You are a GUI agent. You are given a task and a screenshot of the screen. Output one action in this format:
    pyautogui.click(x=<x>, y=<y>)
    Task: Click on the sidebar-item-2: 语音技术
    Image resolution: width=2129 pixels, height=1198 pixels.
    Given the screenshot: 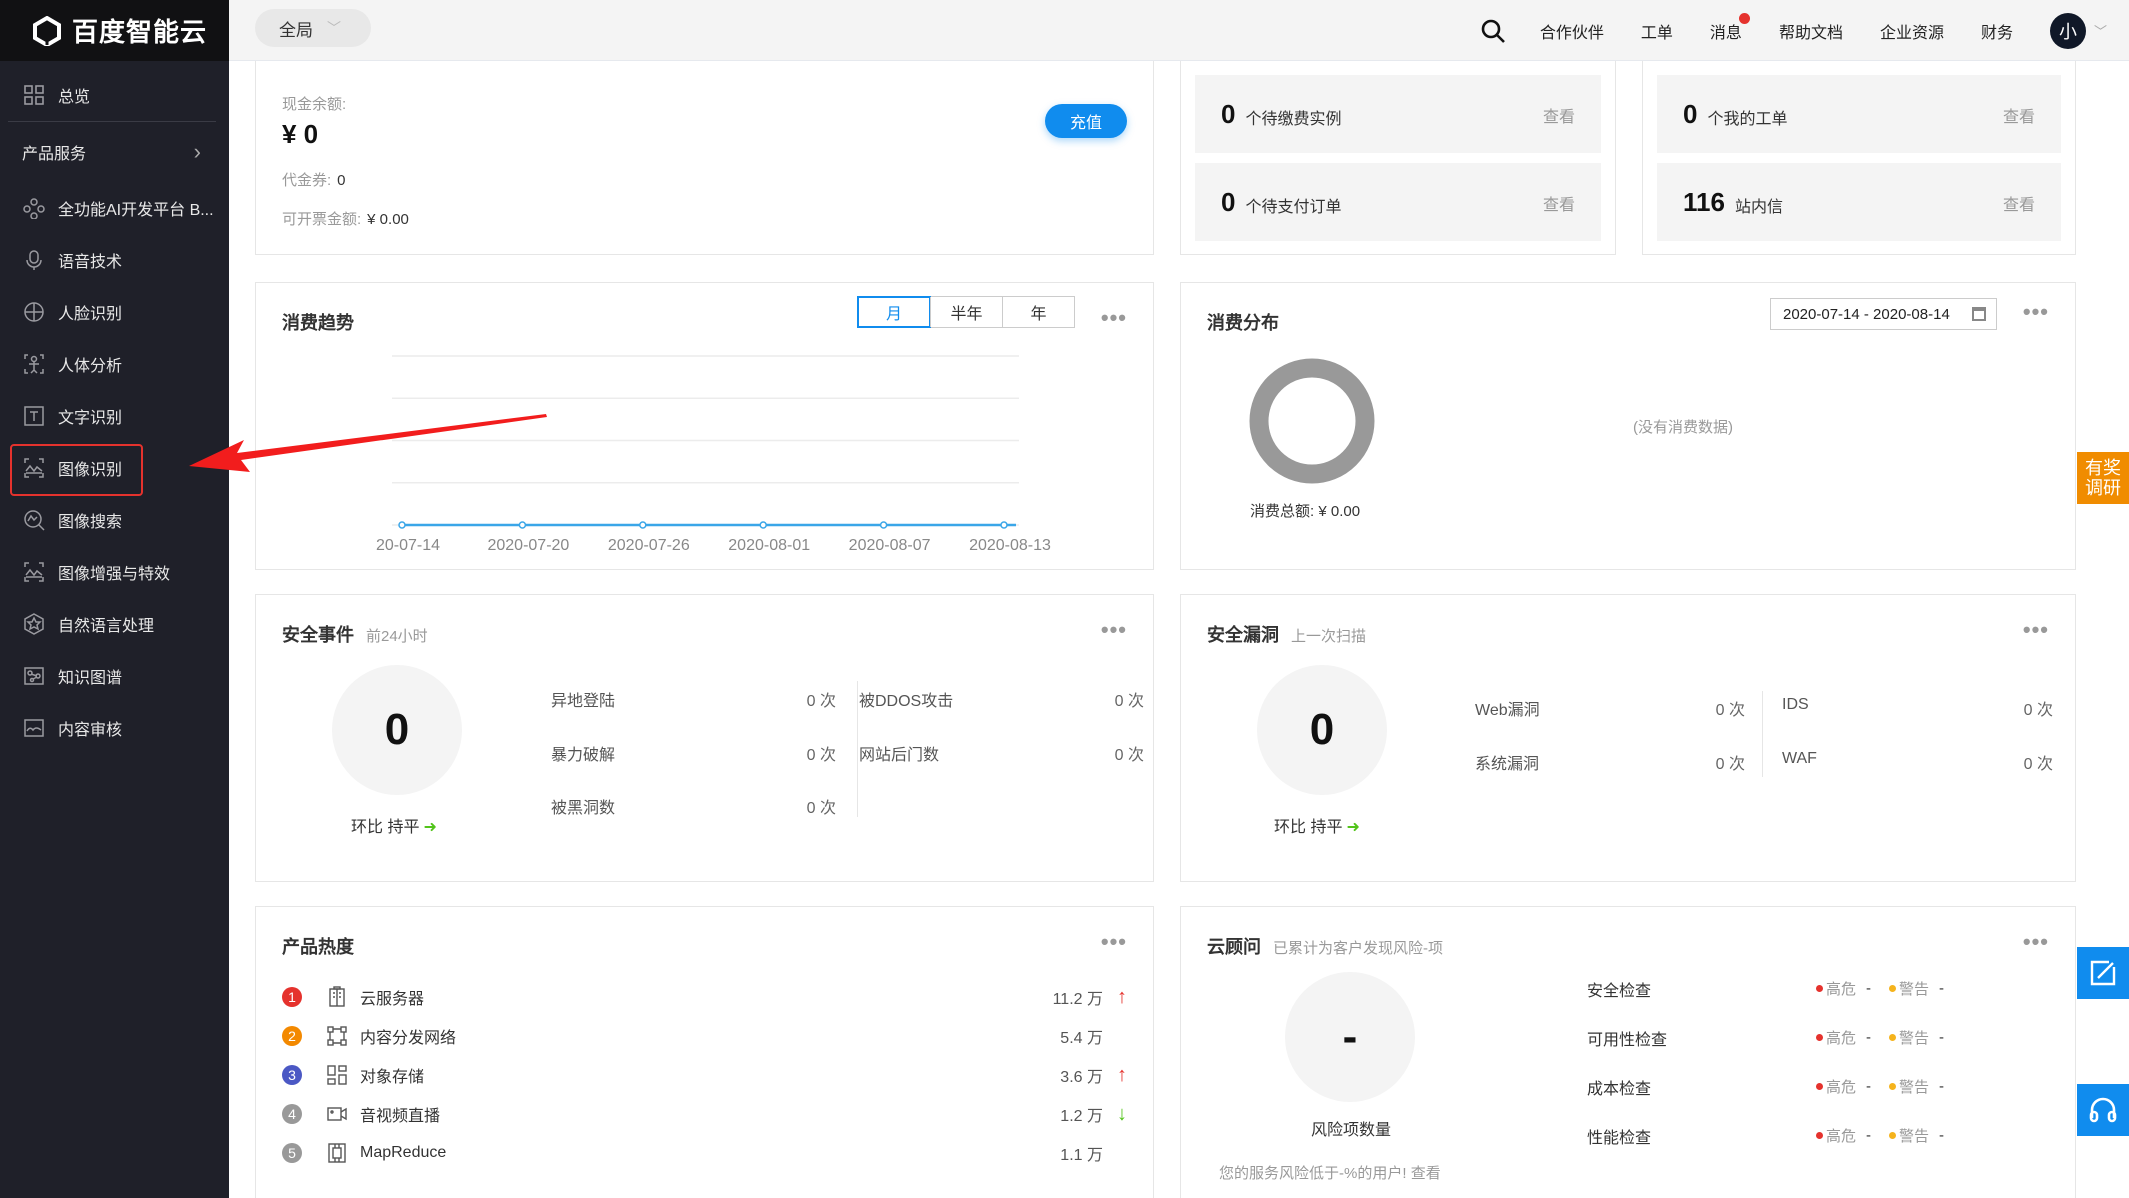 What is the action you would take?
    pyautogui.click(x=114, y=260)
    